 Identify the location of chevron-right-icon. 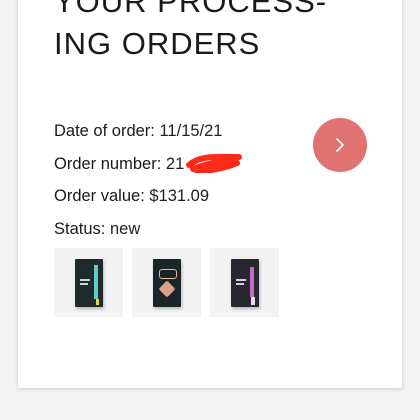
(340, 145).